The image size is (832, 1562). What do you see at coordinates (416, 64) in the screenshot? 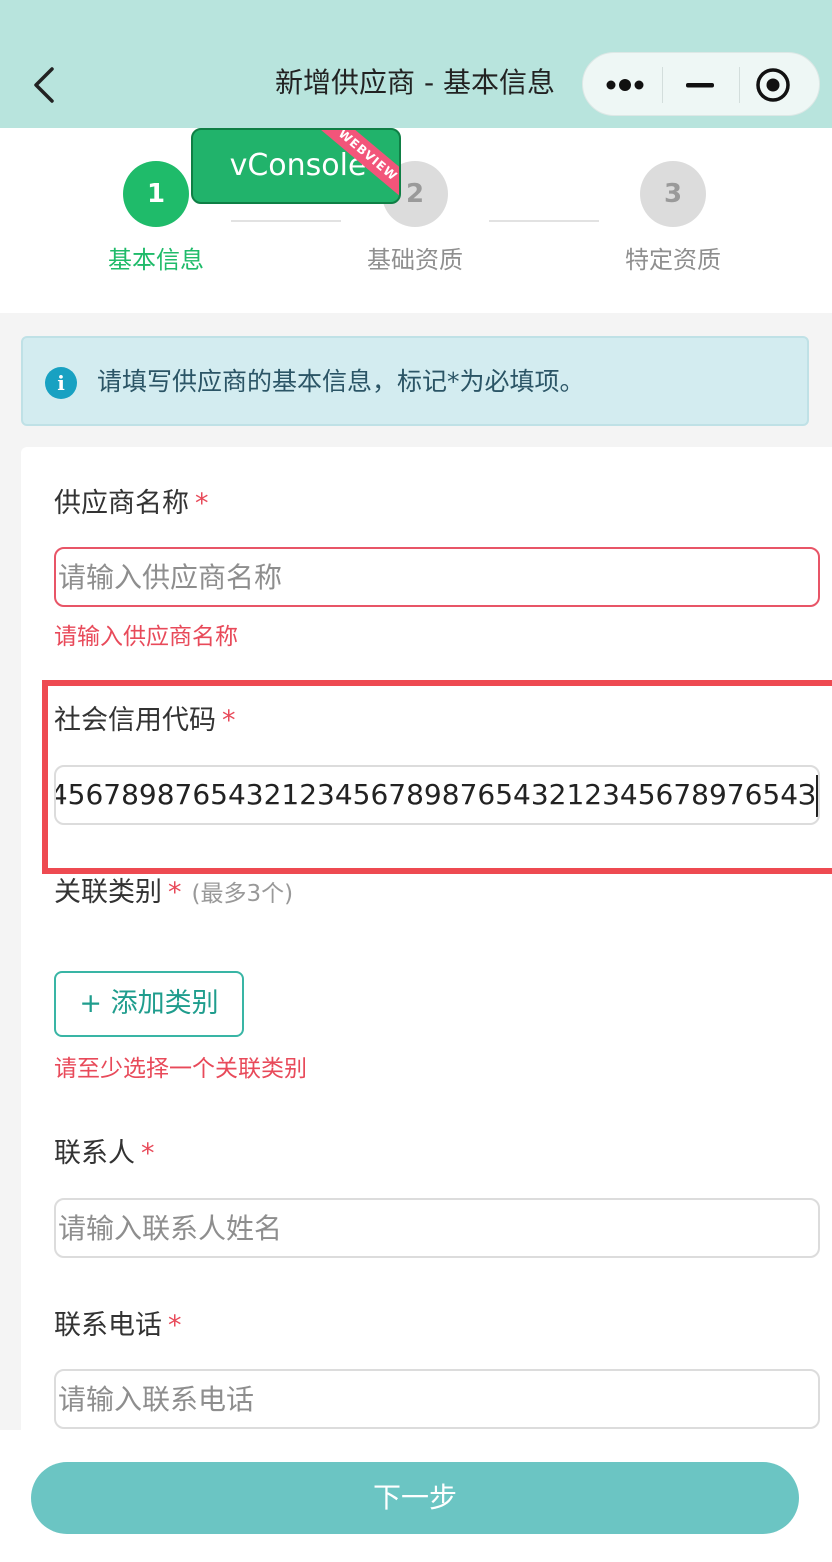
I see `navigation-bar: 新增供应商 - 基本信息` at bounding box center [416, 64].